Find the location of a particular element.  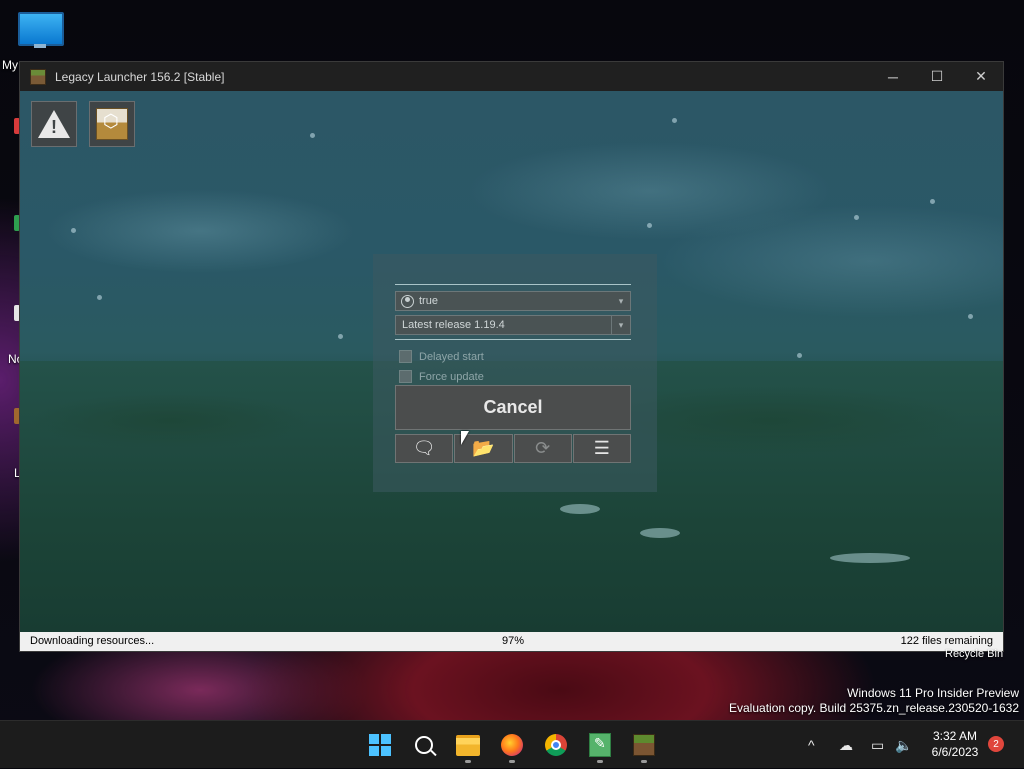

notepad-plus-icon is located at coordinates (600, 745).